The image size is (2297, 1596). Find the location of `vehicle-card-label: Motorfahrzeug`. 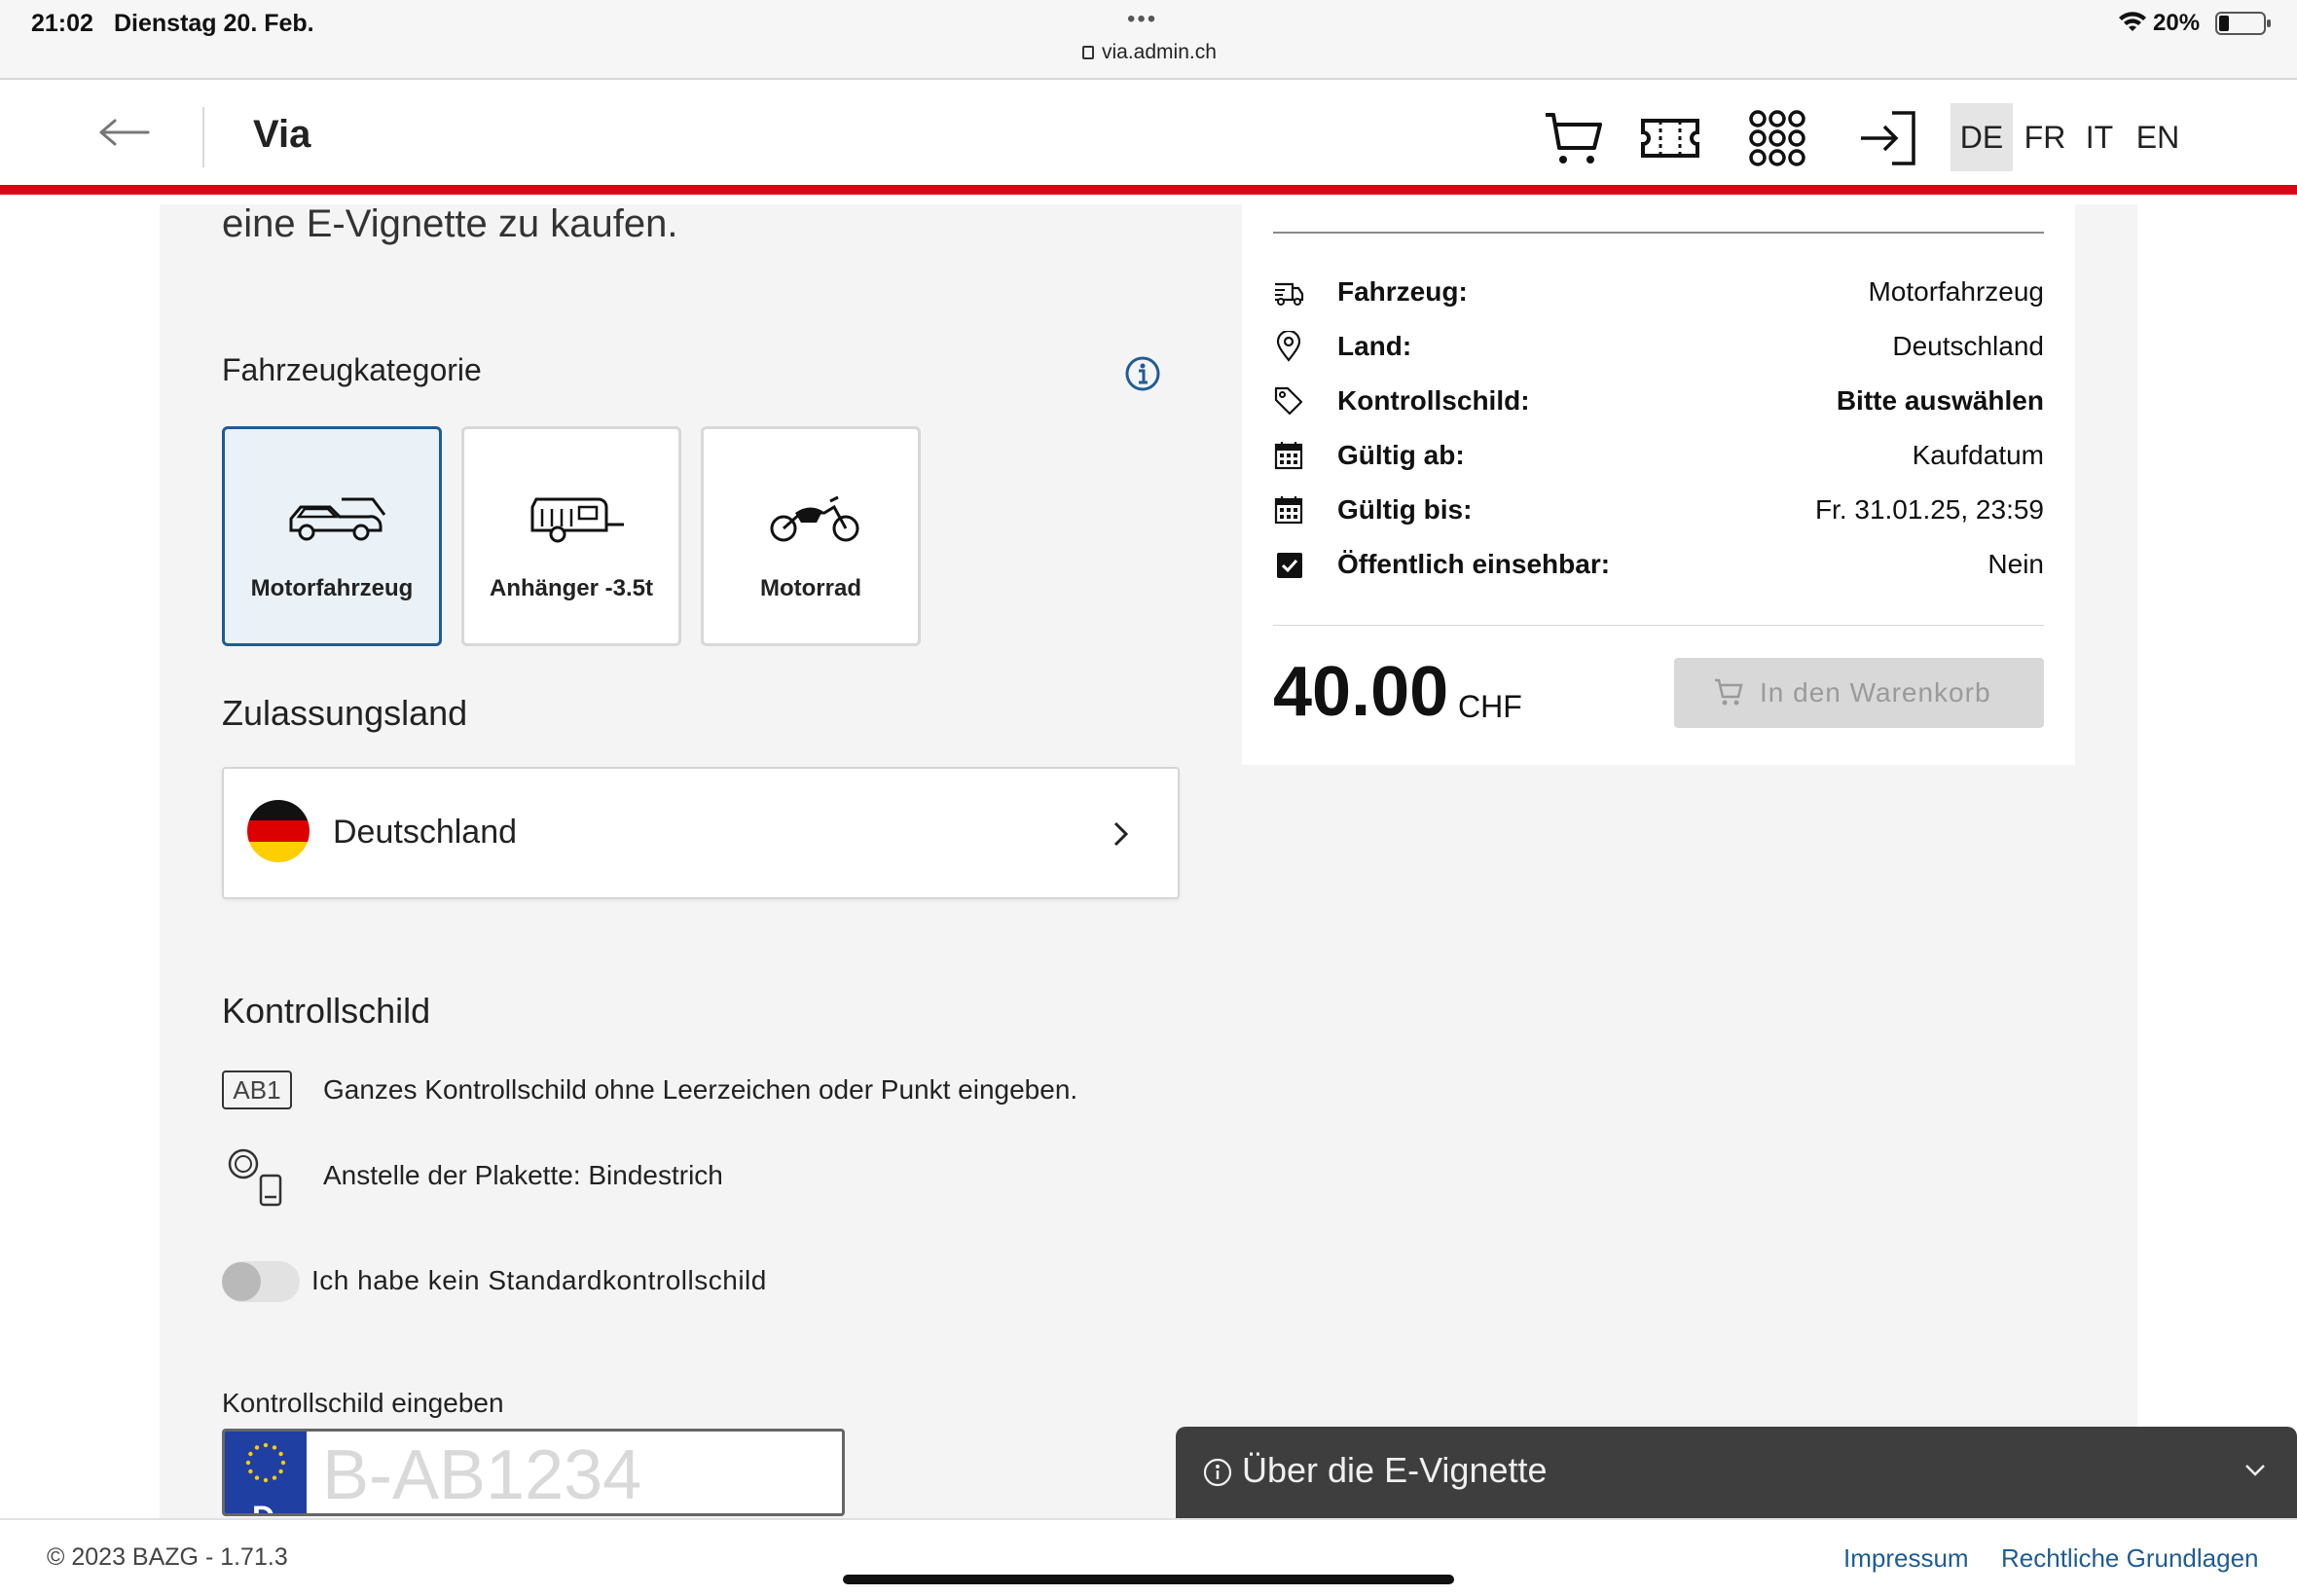

vehicle-card-label: Motorfahrzeug is located at coordinates (332, 588).